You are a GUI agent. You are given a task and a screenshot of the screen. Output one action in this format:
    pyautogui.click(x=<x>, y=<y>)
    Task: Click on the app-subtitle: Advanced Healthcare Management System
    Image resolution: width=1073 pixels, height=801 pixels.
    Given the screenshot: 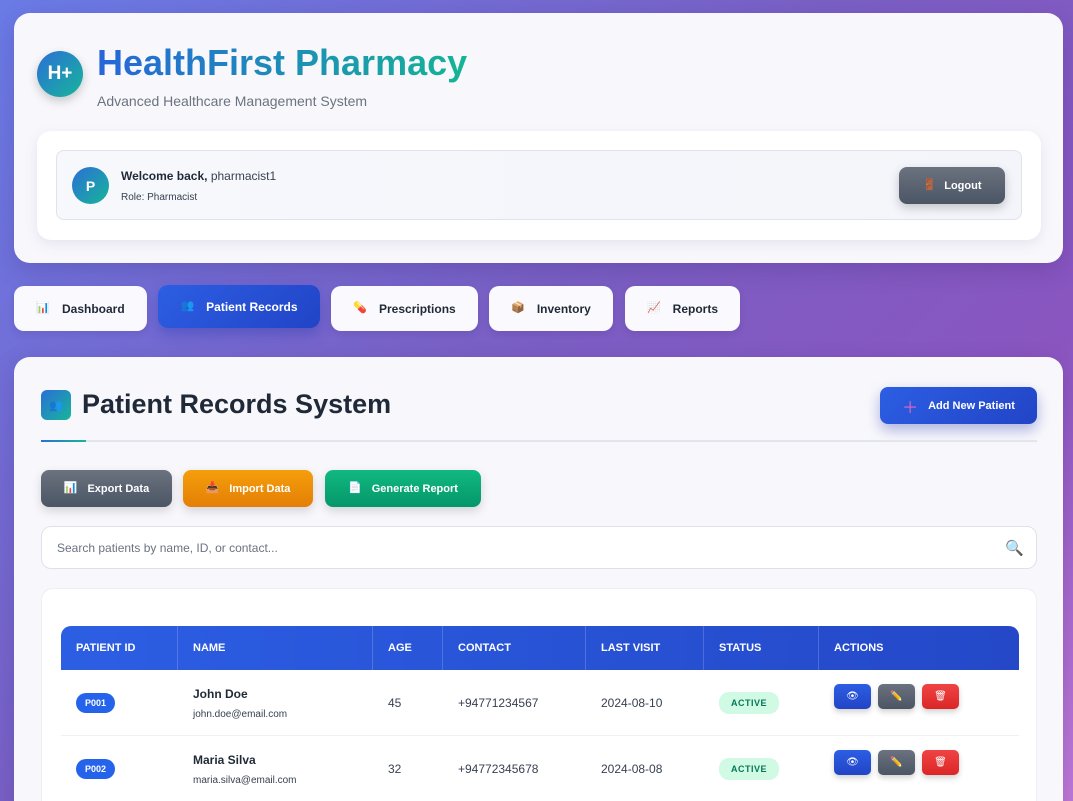 What is the action you would take?
    pyautogui.click(x=232, y=101)
    